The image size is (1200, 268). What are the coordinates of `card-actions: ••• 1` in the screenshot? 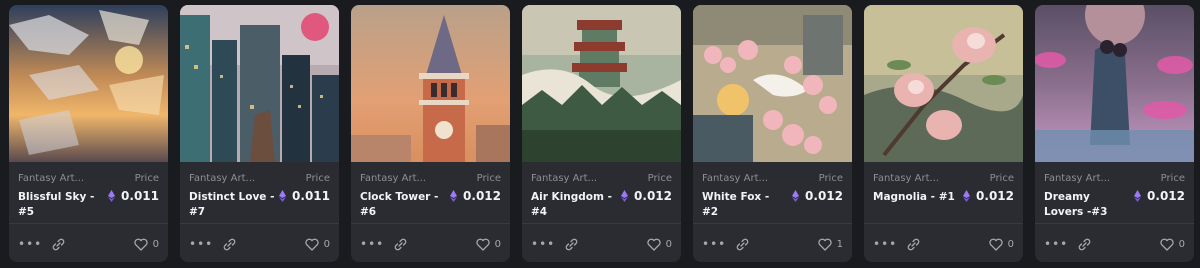 It's located at (772, 244).